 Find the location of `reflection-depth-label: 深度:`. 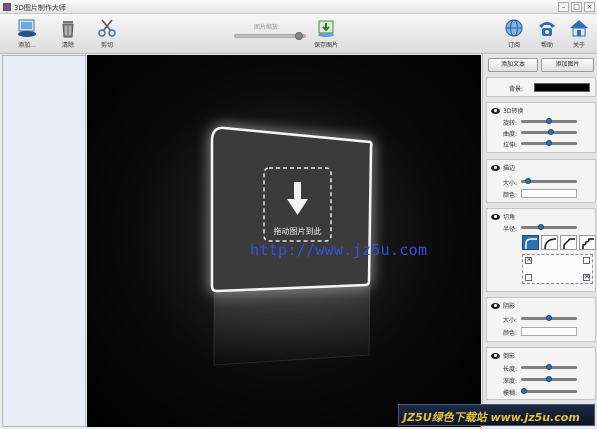

reflection-depth-label: 深度: is located at coordinates (509, 381).